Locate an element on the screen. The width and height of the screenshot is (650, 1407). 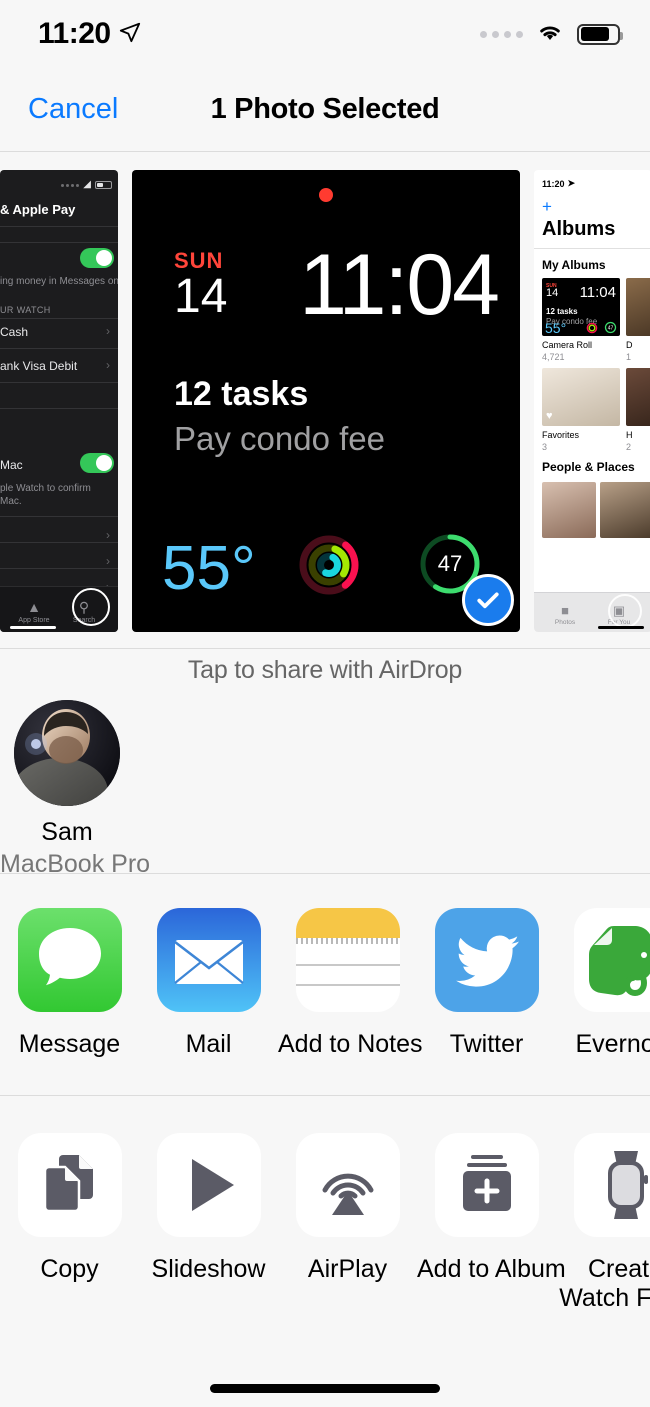
share-action-create-watch-face: Create Watch Face is located at coordinates (603, 1223).